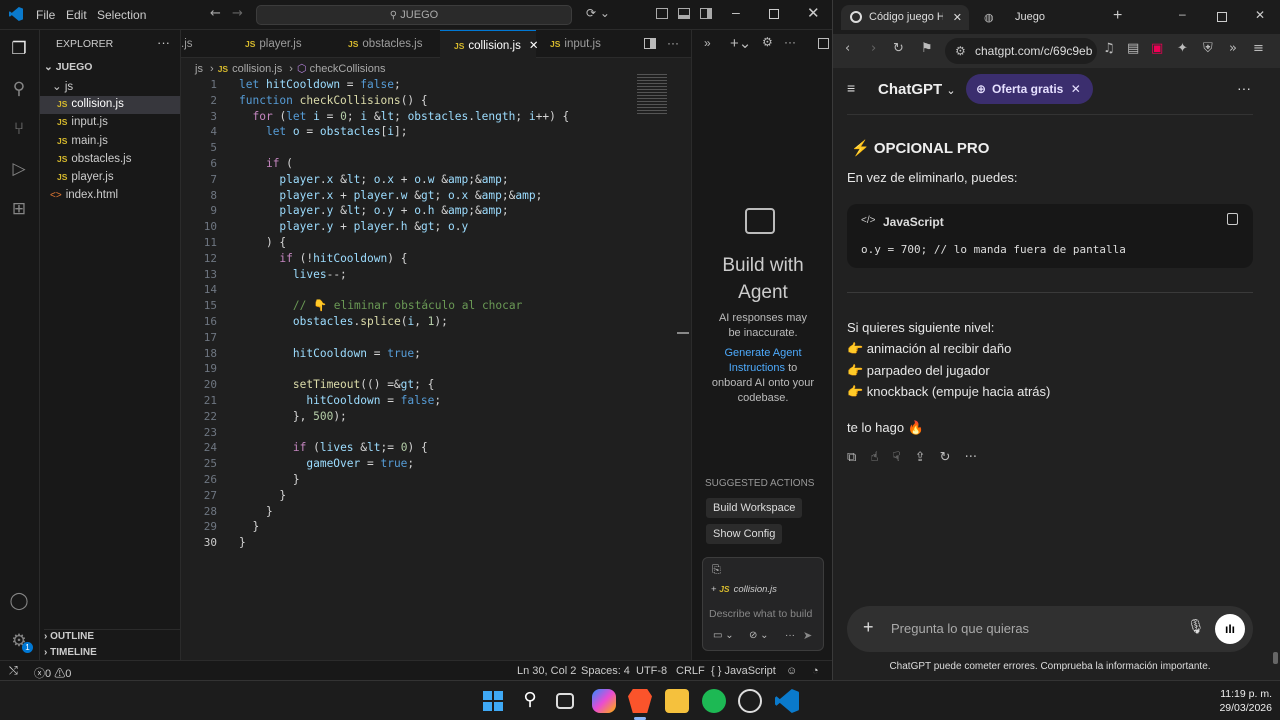 This screenshot has height=720, width=1280. What do you see at coordinates (19, 129) in the screenshot?
I see `source-control-icon: ⑂` at bounding box center [19, 129].